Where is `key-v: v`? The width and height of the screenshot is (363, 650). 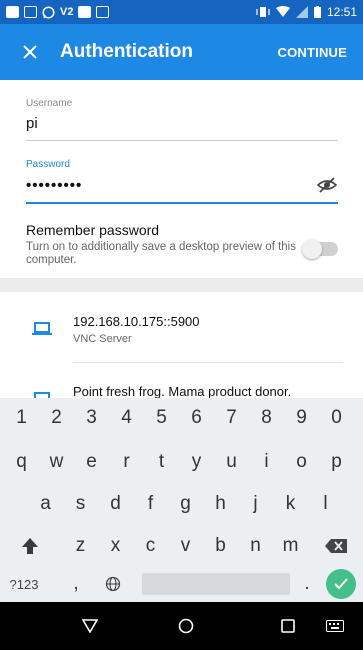
key-v: v is located at coordinates (185, 546).